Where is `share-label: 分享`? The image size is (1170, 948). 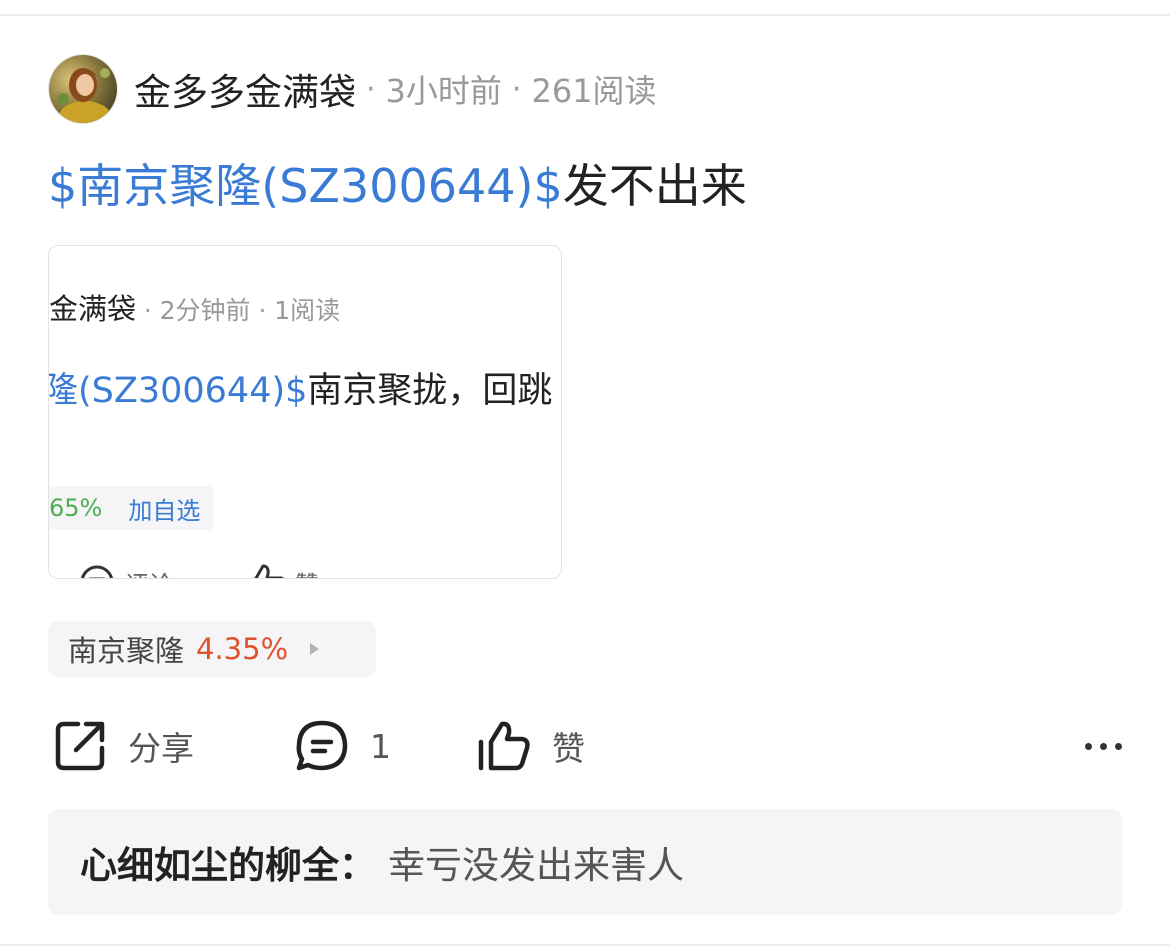 share-label: 分享 is located at coordinates (161, 748).